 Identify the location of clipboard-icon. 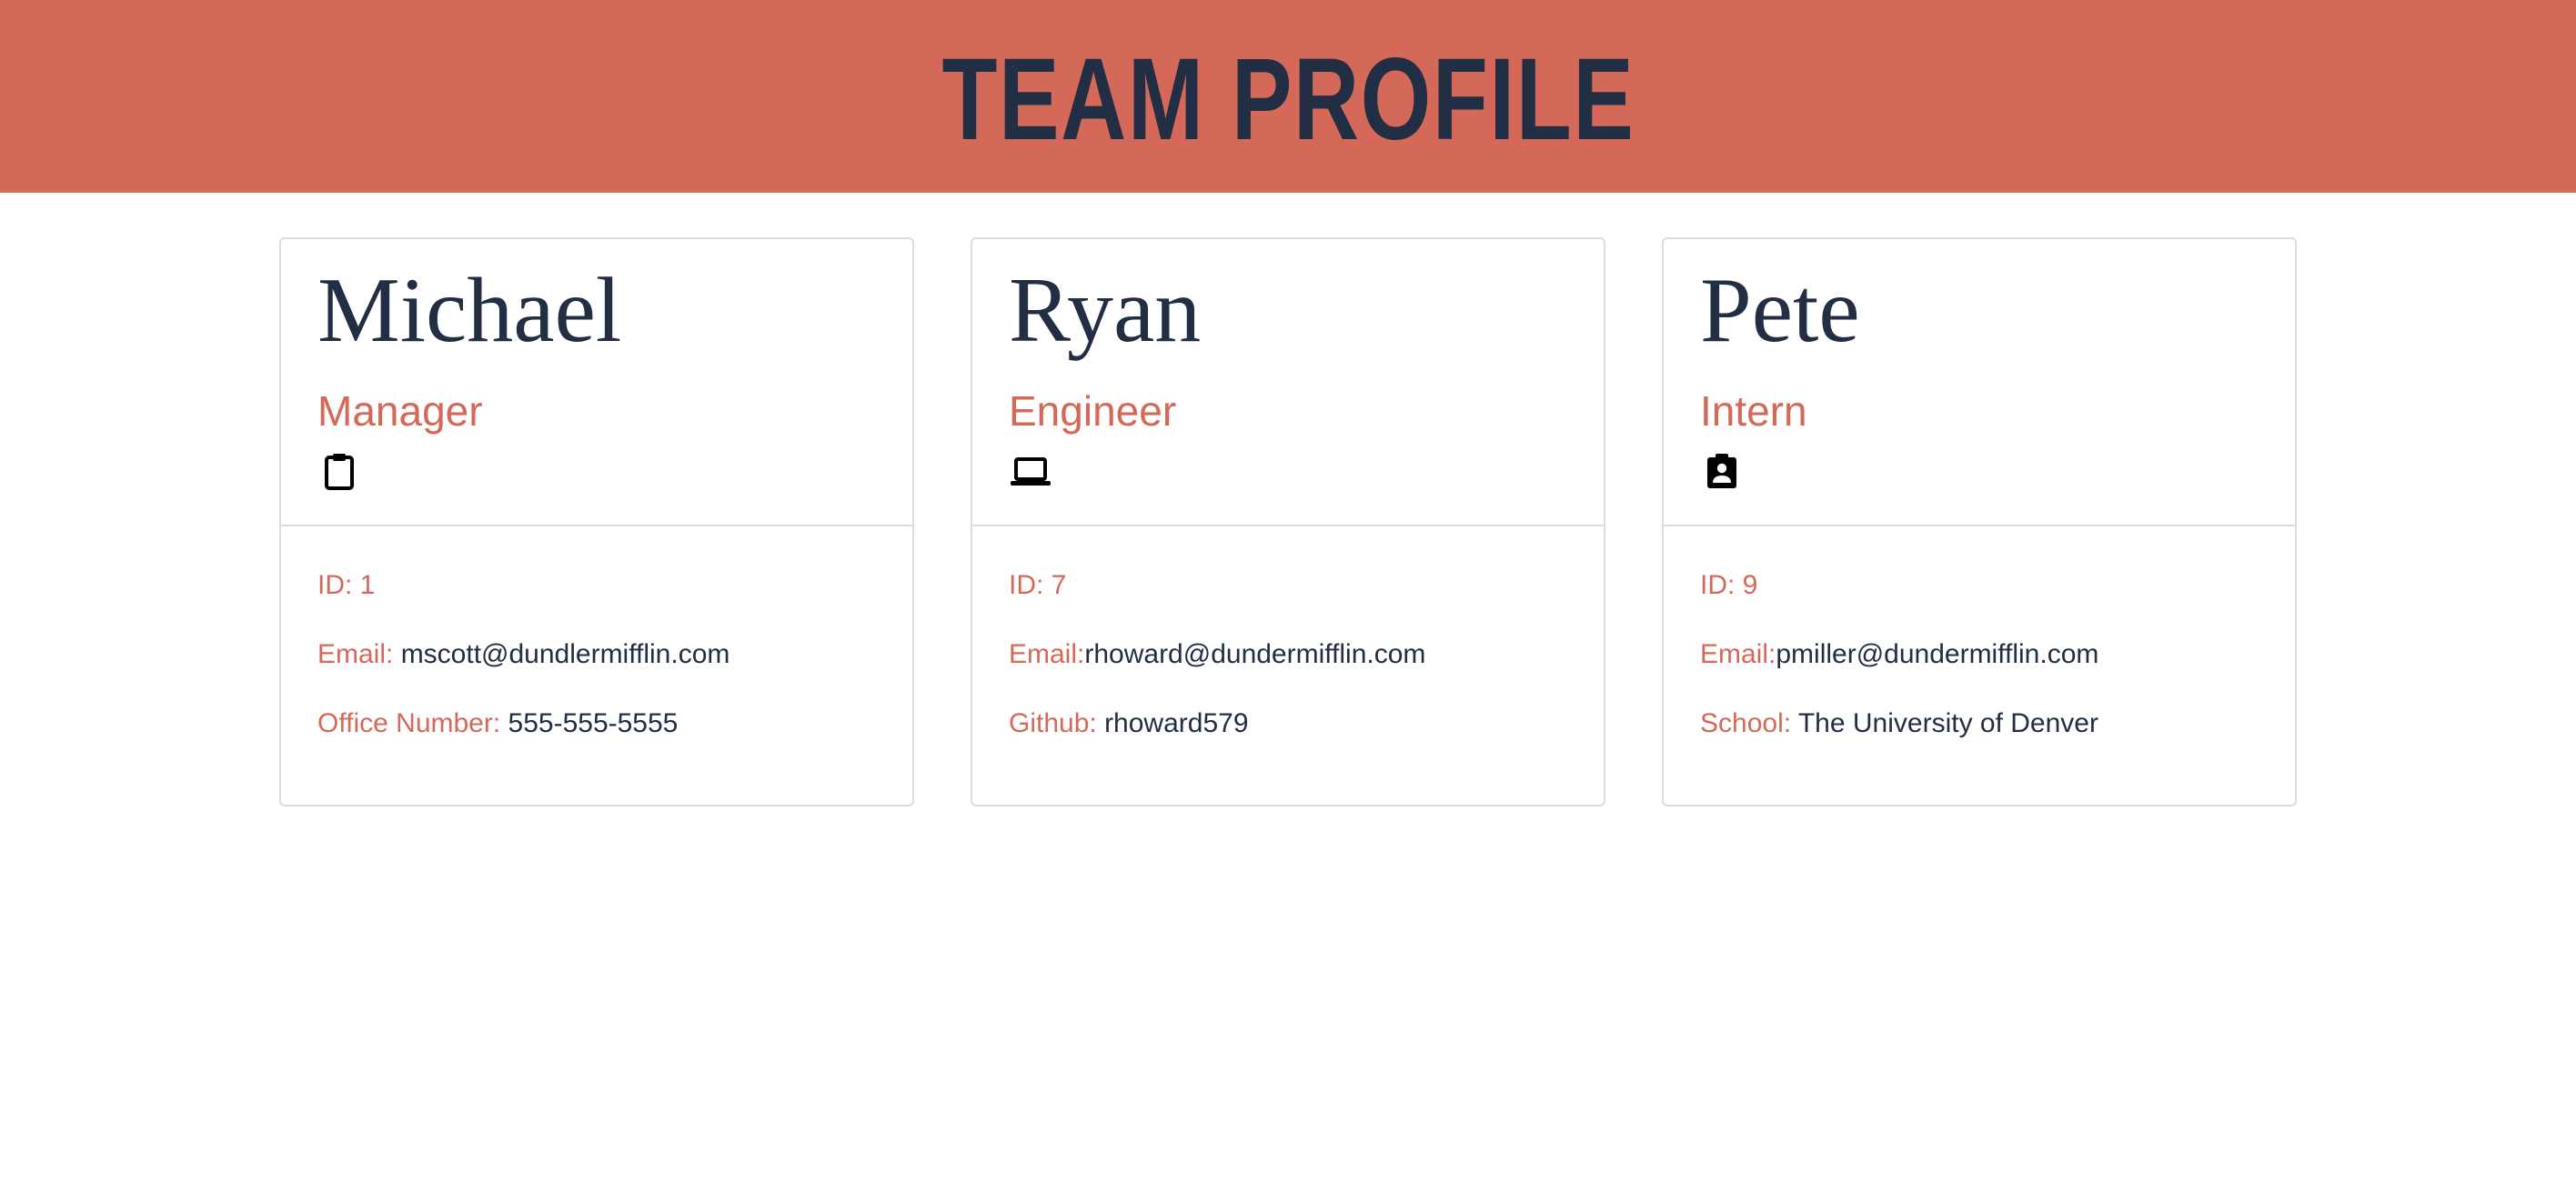
(339, 472).